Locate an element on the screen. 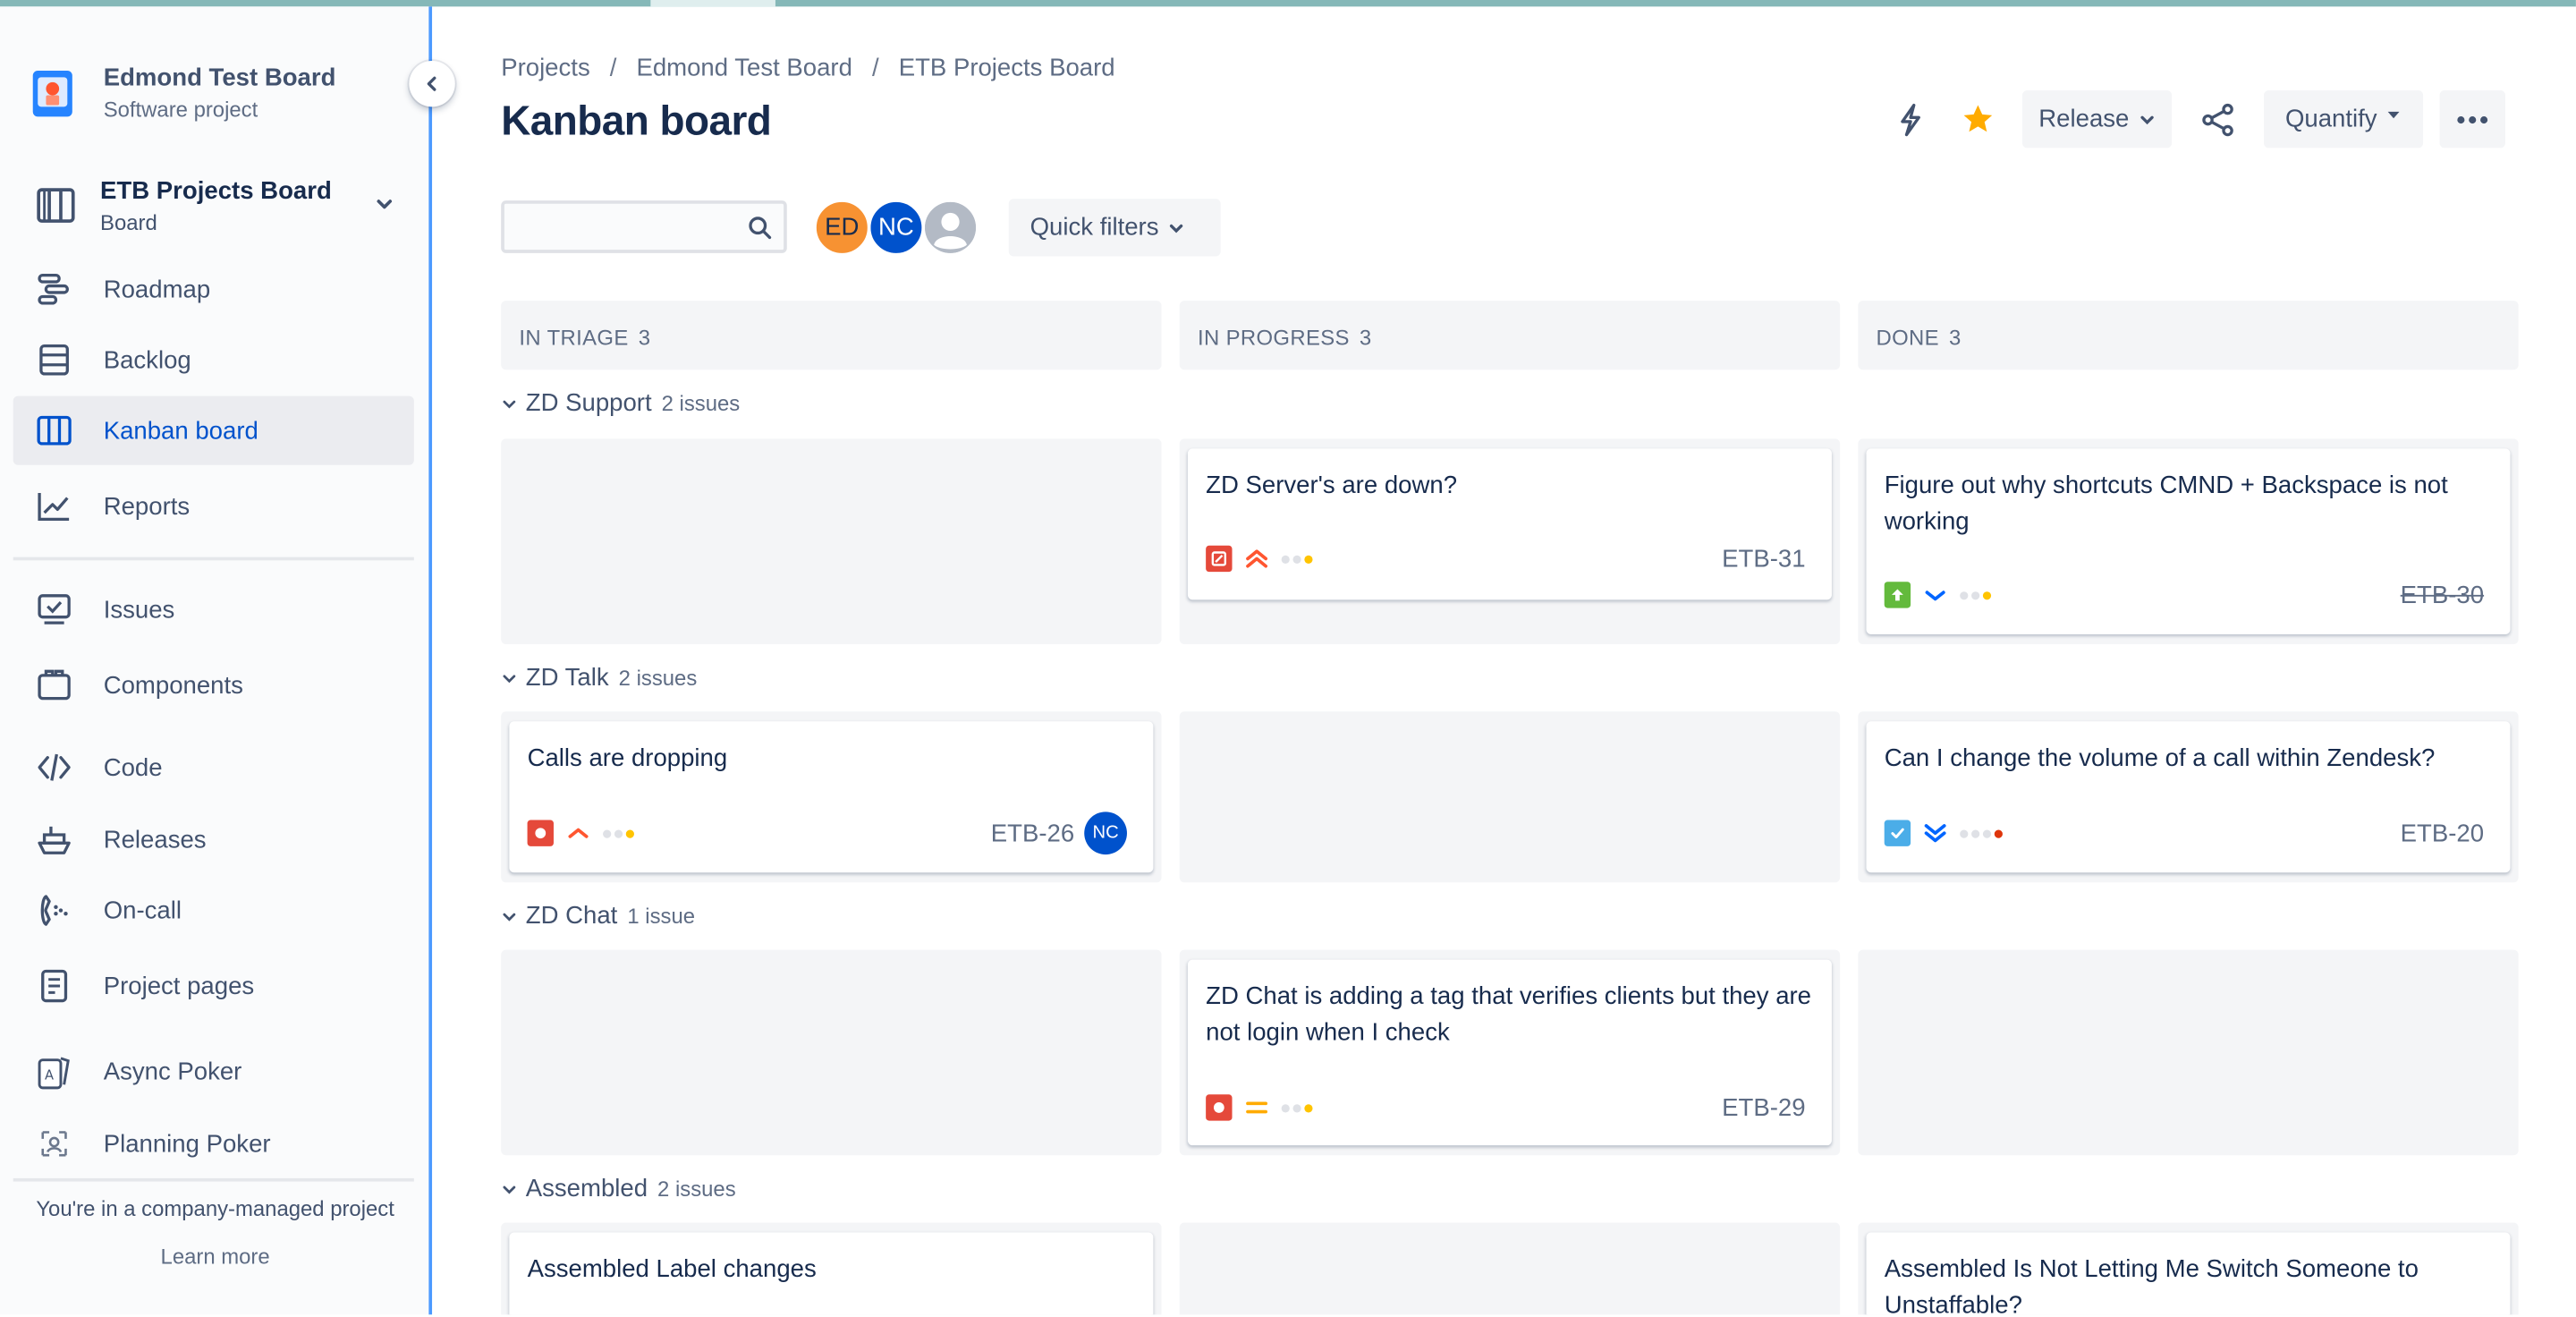 Image resolution: width=2576 pixels, height=1317 pixels. column-header-done: DONE 3 is located at coordinates (2188, 335).